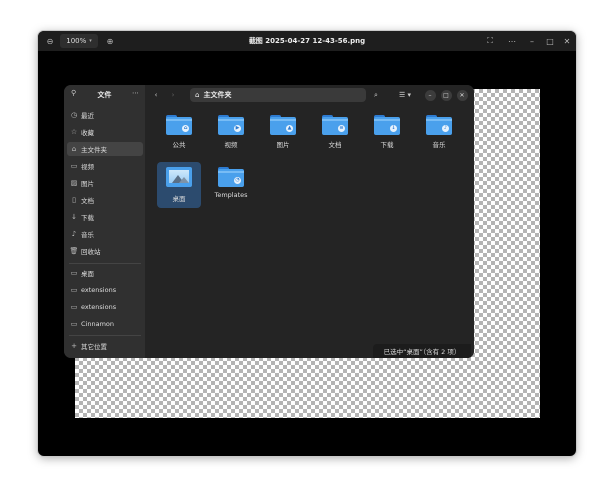 The height and width of the screenshot is (500, 613). What do you see at coordinates (341, 128) in the screenshot?
I see `document-icon: ≡` at bounding box center [341, 128].